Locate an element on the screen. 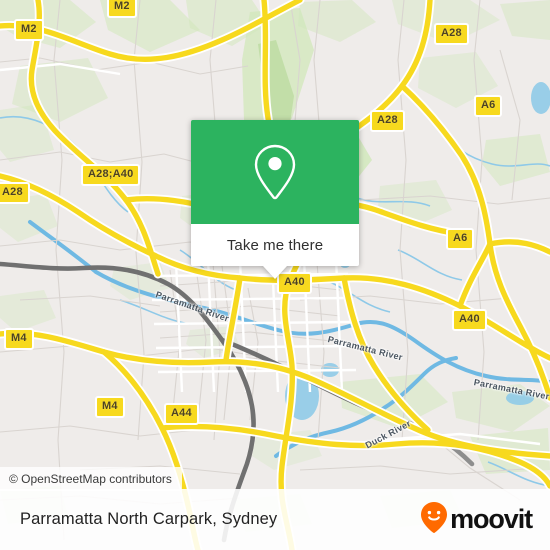 Image resolution: width=550 pixels, height=550 pixels. osm-attribution-text: © OpenStreetMap contributors is located at coordinates (90, 479).